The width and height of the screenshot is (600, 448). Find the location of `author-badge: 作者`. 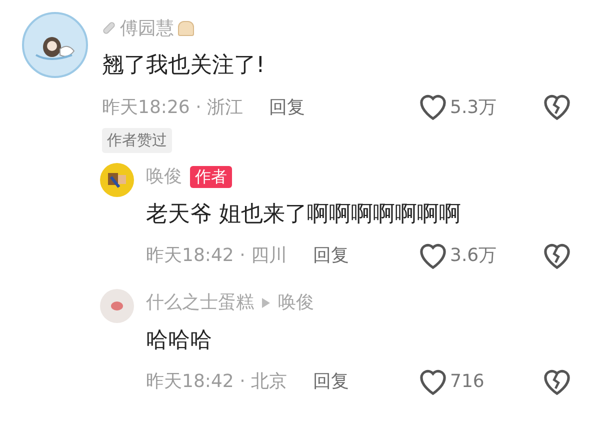

author-badge: 作者 is located at coordinates (211, 177).